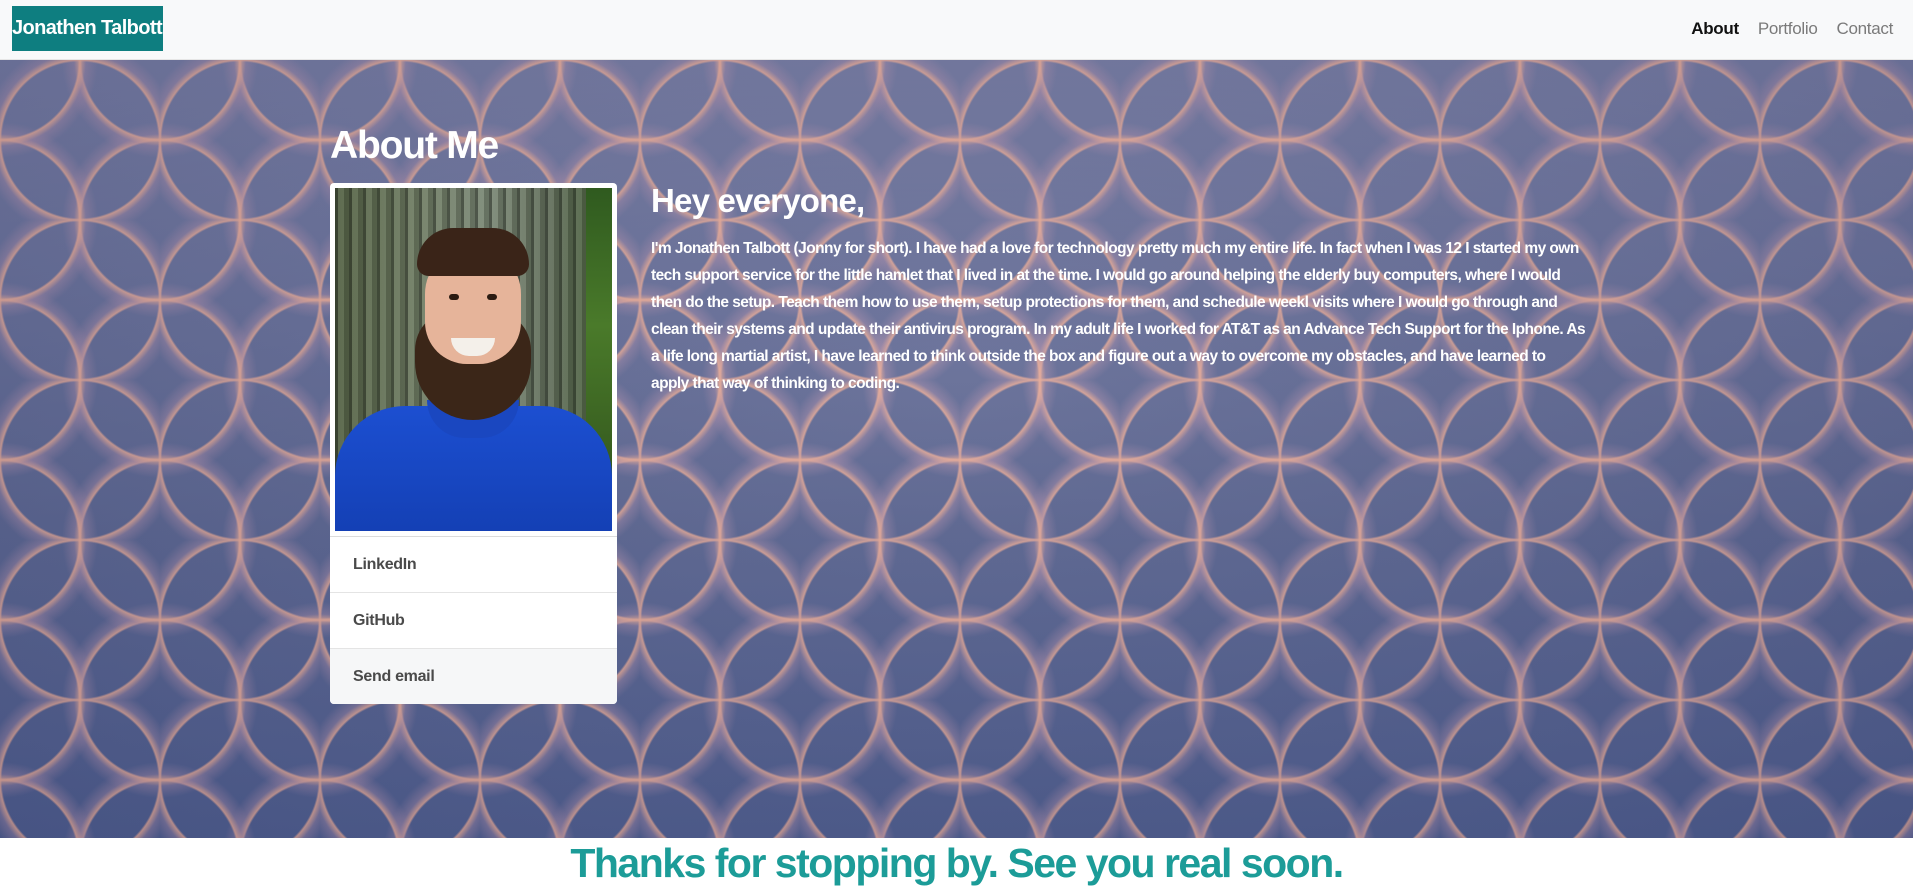 The width and height of the screenshot is (1913, 895). Describe the element at coordinates (1715, 29) in the screenshot. I see `nav-link-about: About` at that location.